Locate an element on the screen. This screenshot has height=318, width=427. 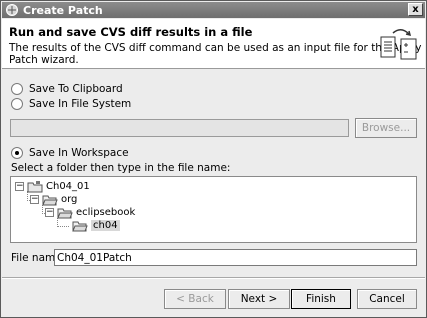
header-title: Run and save CVS diff results in a file is located at coordinates (131, 32).